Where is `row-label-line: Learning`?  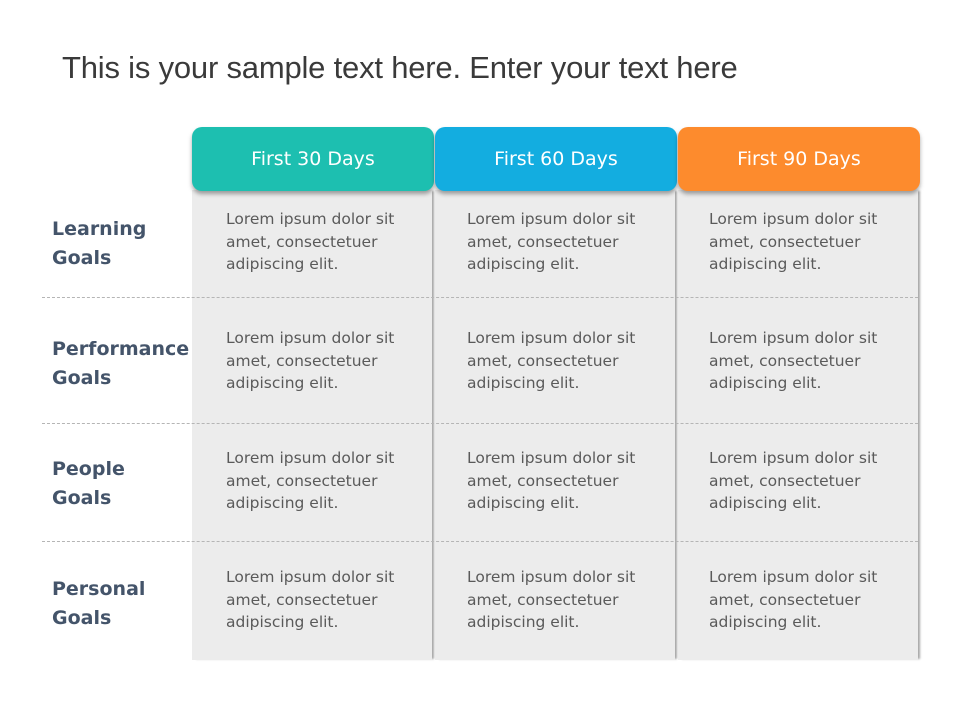
row-label-line: Learning is located at coordinates (99, 229).